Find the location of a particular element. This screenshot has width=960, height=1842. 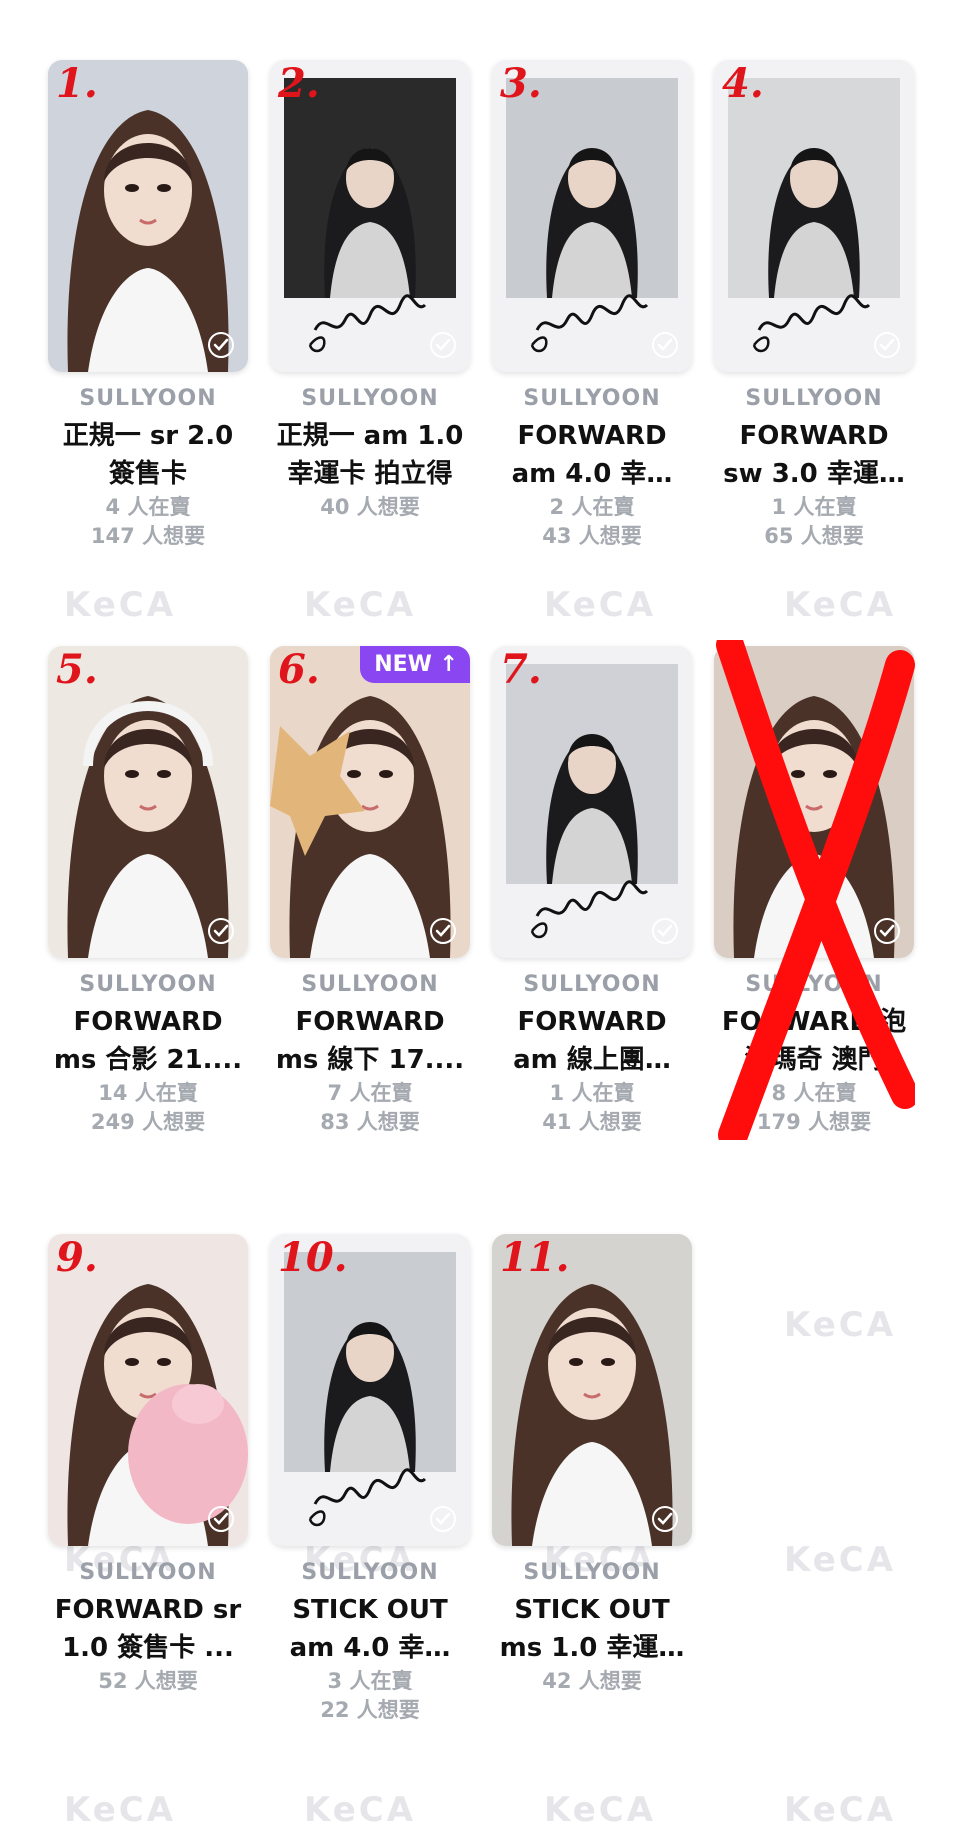

selling-count: 7 人在賣 is located at coordinates (370, 1093).